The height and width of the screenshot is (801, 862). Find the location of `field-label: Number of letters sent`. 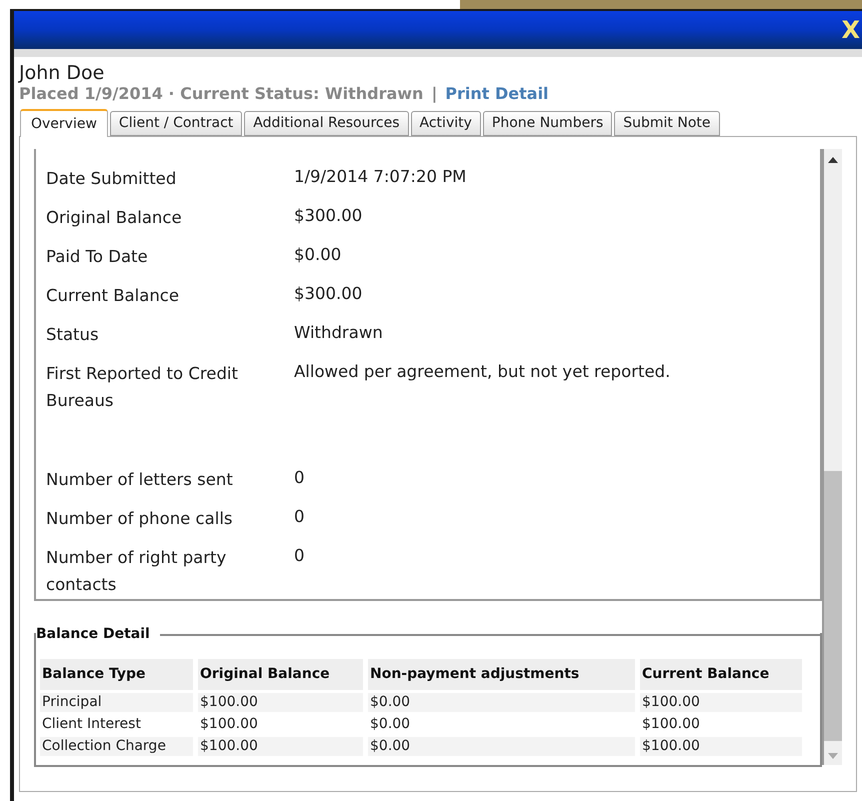

field-label: Number of letters sent is located at coordinates (140, 480).